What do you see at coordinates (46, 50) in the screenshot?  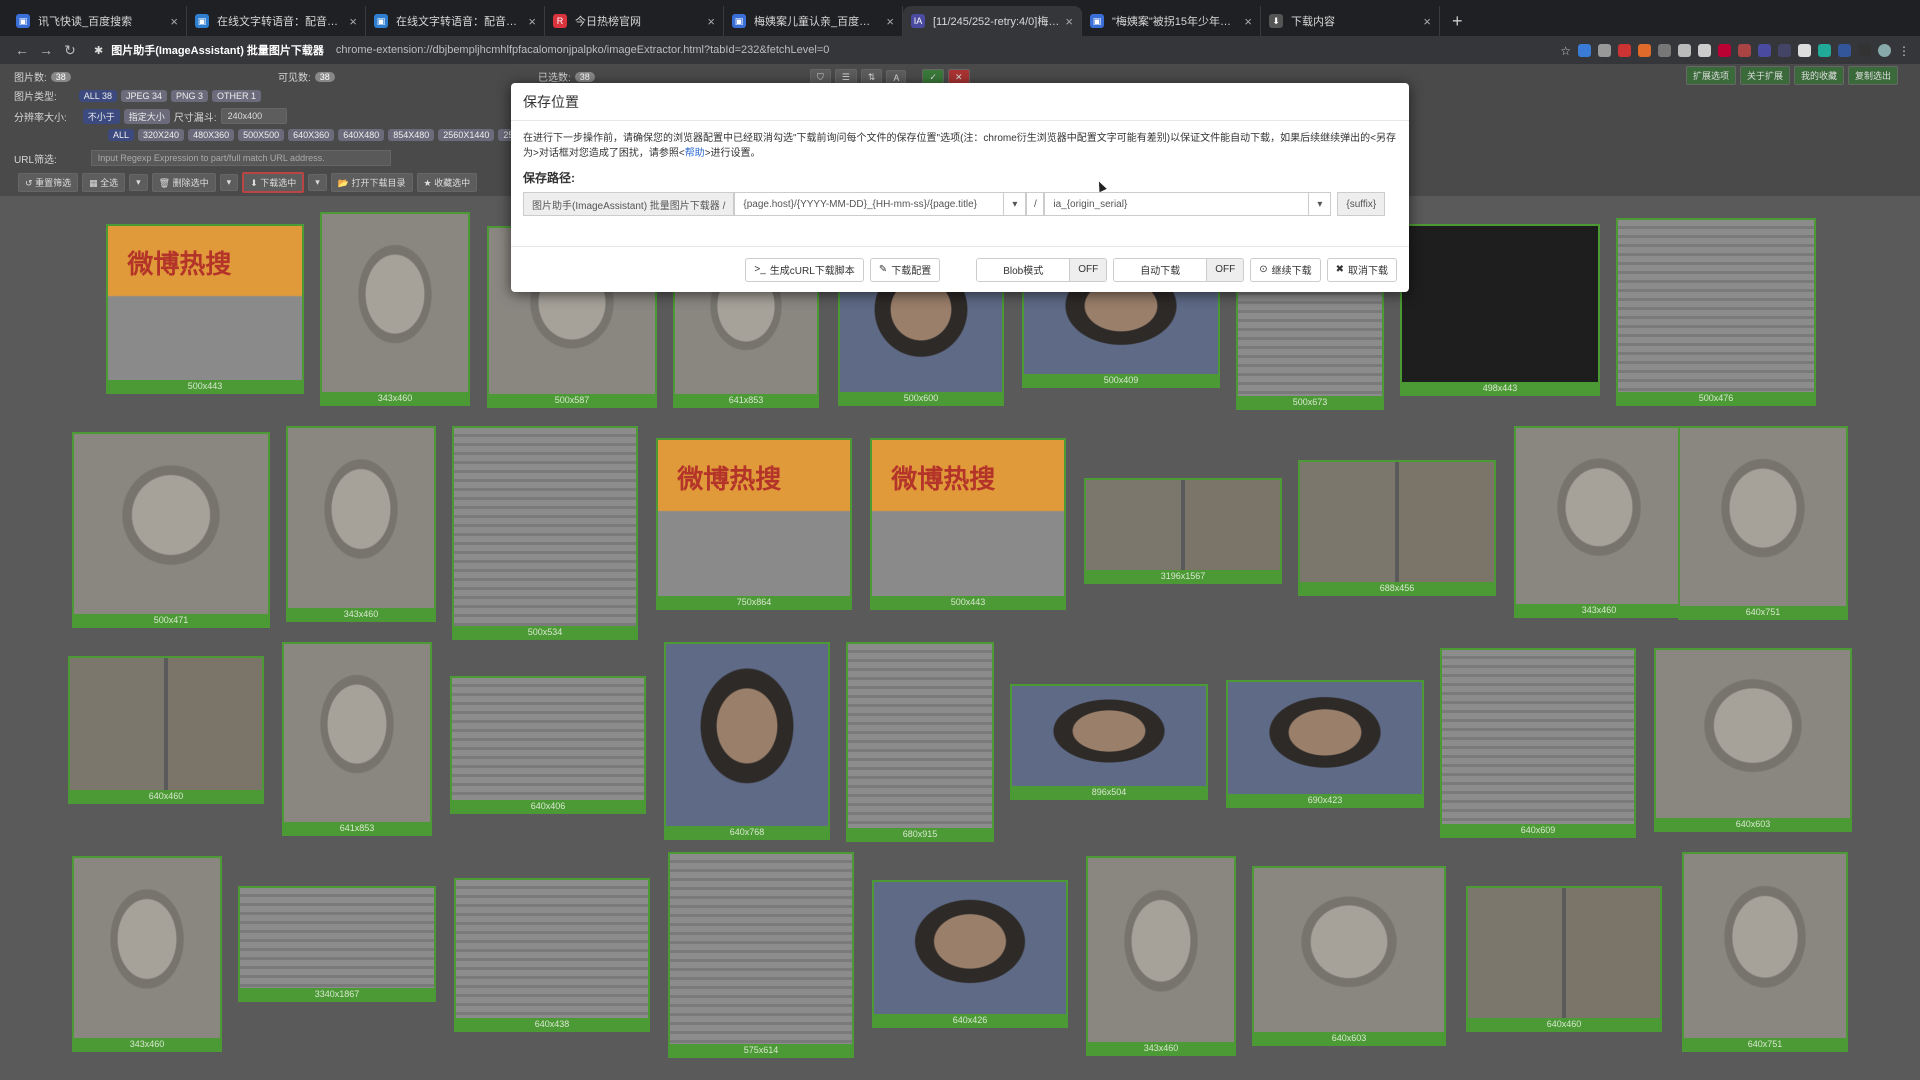 I see `forward-icon: →` at bounding box center [46, 50].